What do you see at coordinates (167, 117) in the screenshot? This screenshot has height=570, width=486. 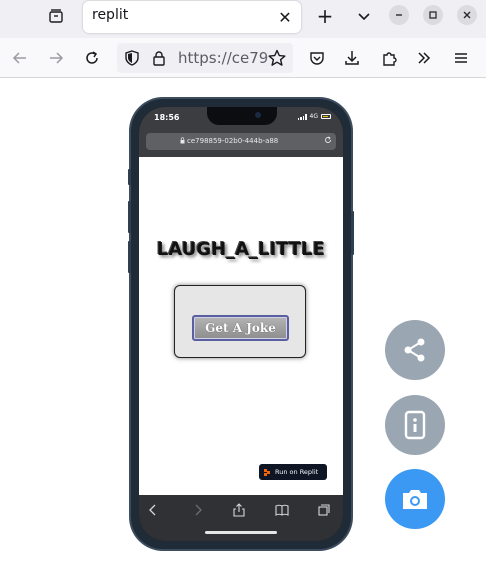 I see `status-time: 18:56` at bounding box center [167, 117].